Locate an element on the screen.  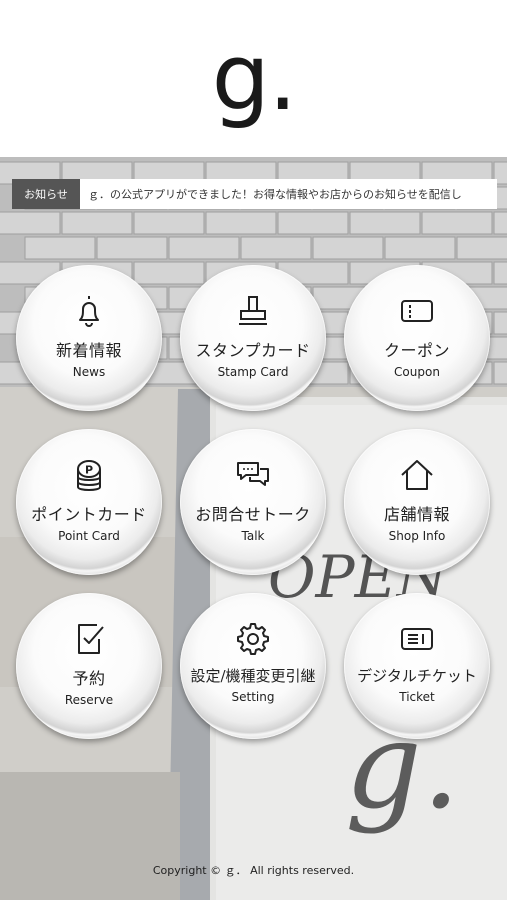
reserve-button: 予約 Reserve is located at coordinates (89, 666).